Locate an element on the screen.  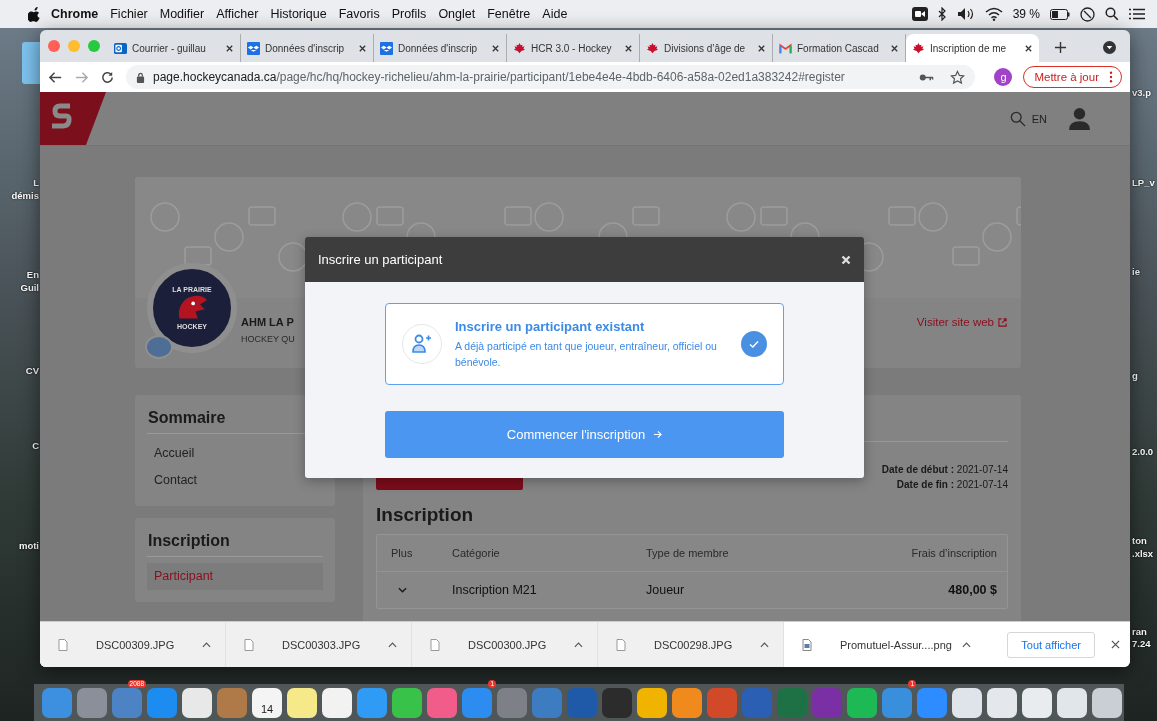
menu-item: Historique is located at coordinates (298, 14).